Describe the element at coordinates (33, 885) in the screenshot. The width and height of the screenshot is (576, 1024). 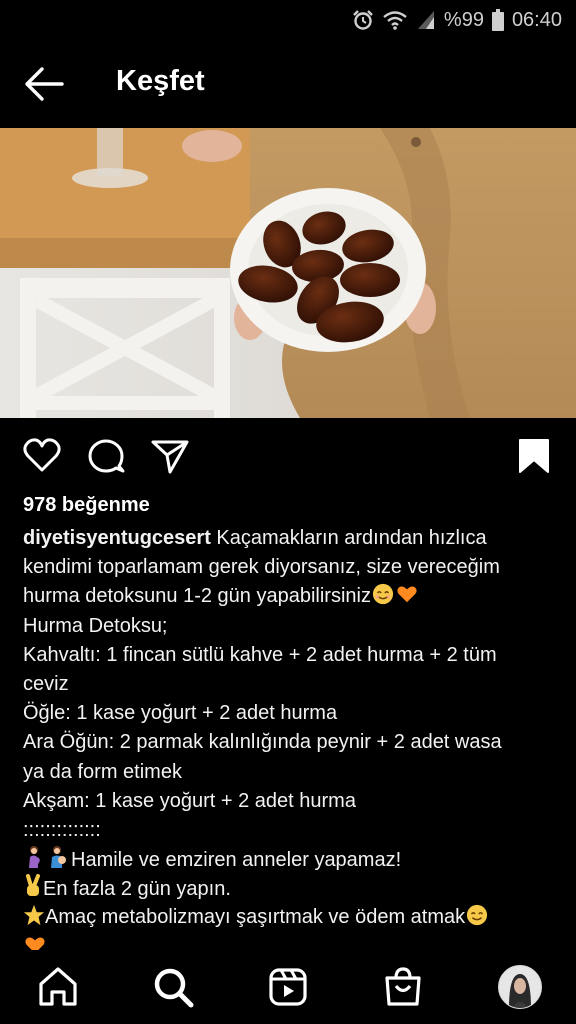
I see `victory-hand-emoji-icon` at that location.